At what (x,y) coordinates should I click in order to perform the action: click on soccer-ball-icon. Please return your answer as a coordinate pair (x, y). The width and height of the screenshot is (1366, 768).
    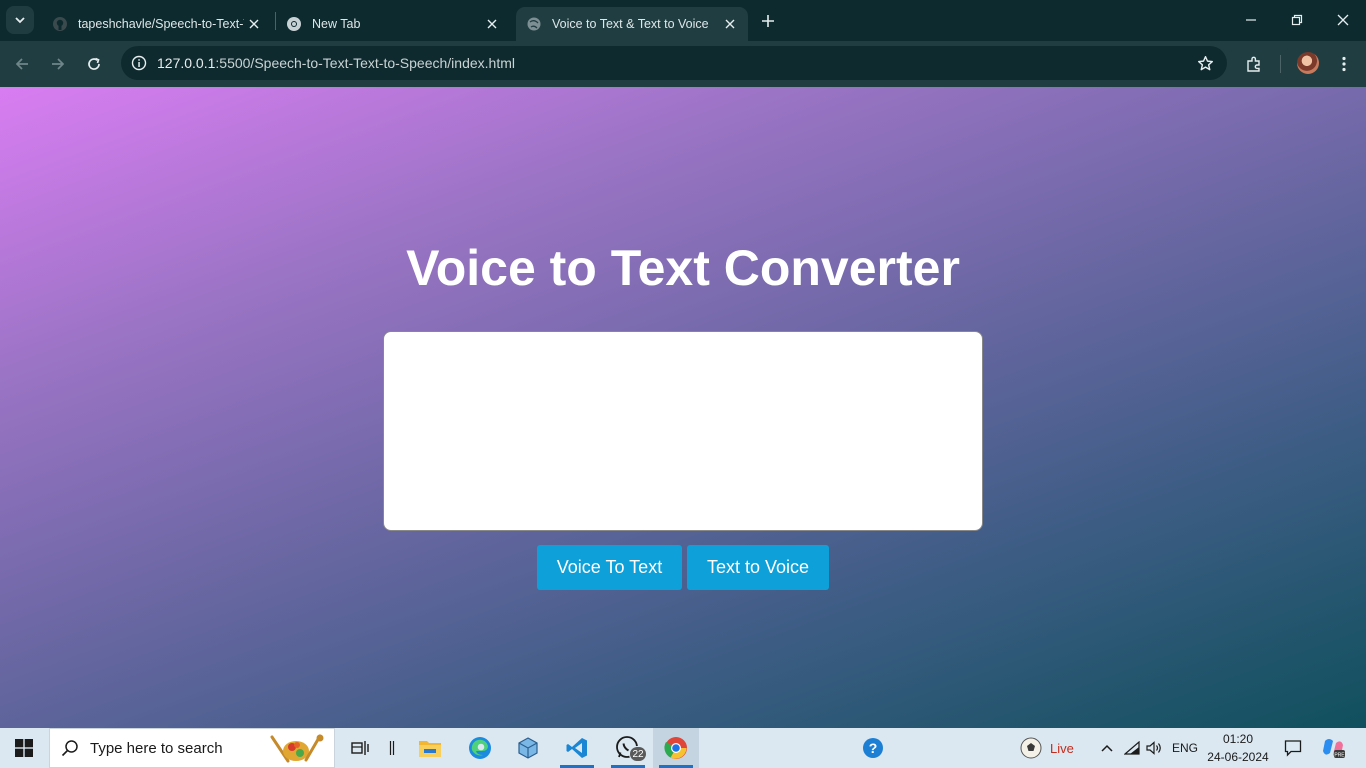
    Looking at the image, I should click on (1031, 748).